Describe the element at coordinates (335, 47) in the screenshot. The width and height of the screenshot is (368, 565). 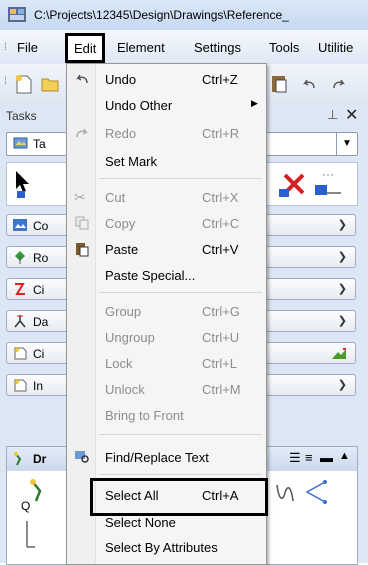
I see `menu-utilities: Utilitie` at that location.